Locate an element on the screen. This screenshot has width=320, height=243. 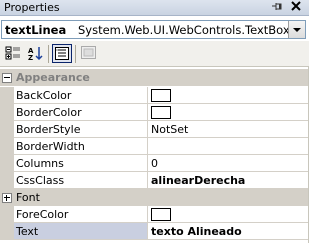
property-name: Columns is located at coordinates (81, 163).